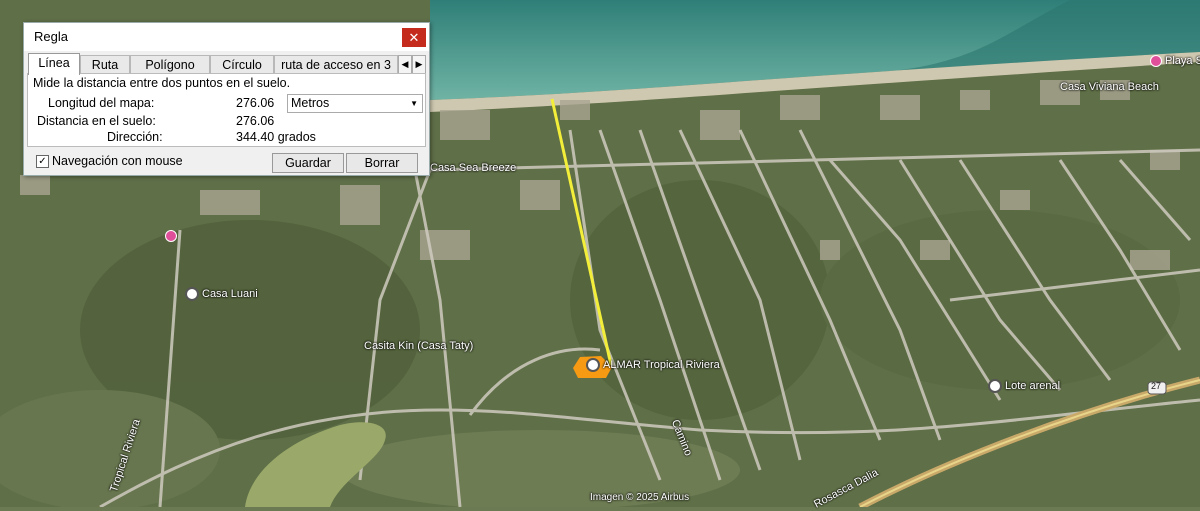 The width and height of the screenshot is (1200, 511). What do you see at coordinates (640, 497) in the screenshot?
I see `copyright-text: Imagen © 2025 Airbus` at bounding box center [640, 497].